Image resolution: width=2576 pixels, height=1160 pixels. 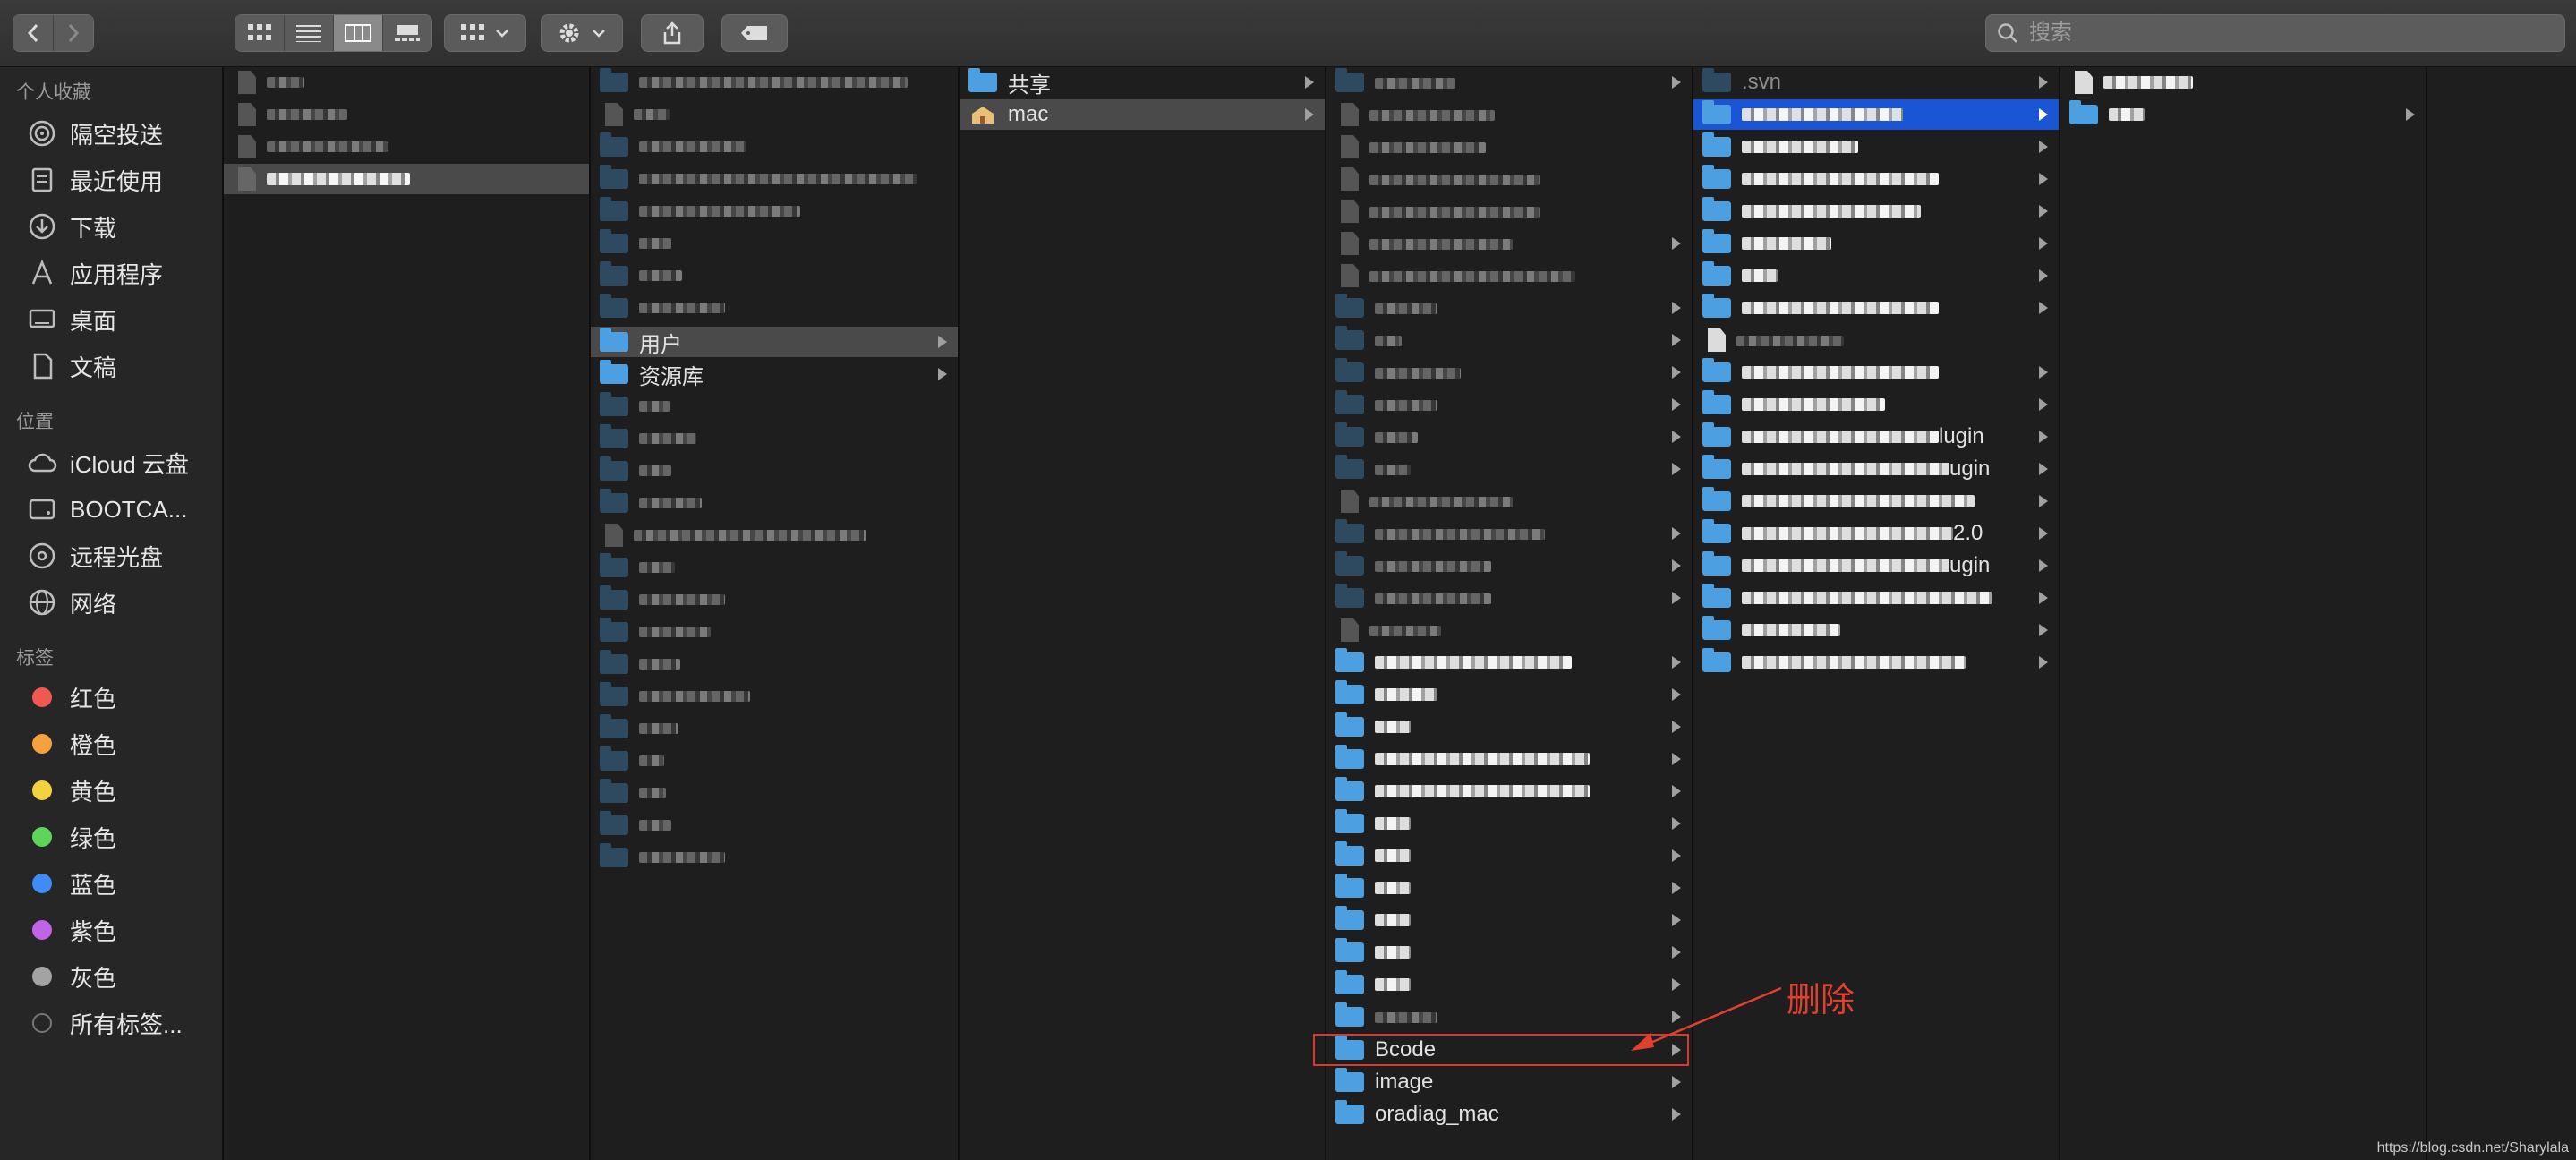 What do you see at coordinates (33, 33) in the screenshot?
I see `back-button` at bounding box center [33, 33].